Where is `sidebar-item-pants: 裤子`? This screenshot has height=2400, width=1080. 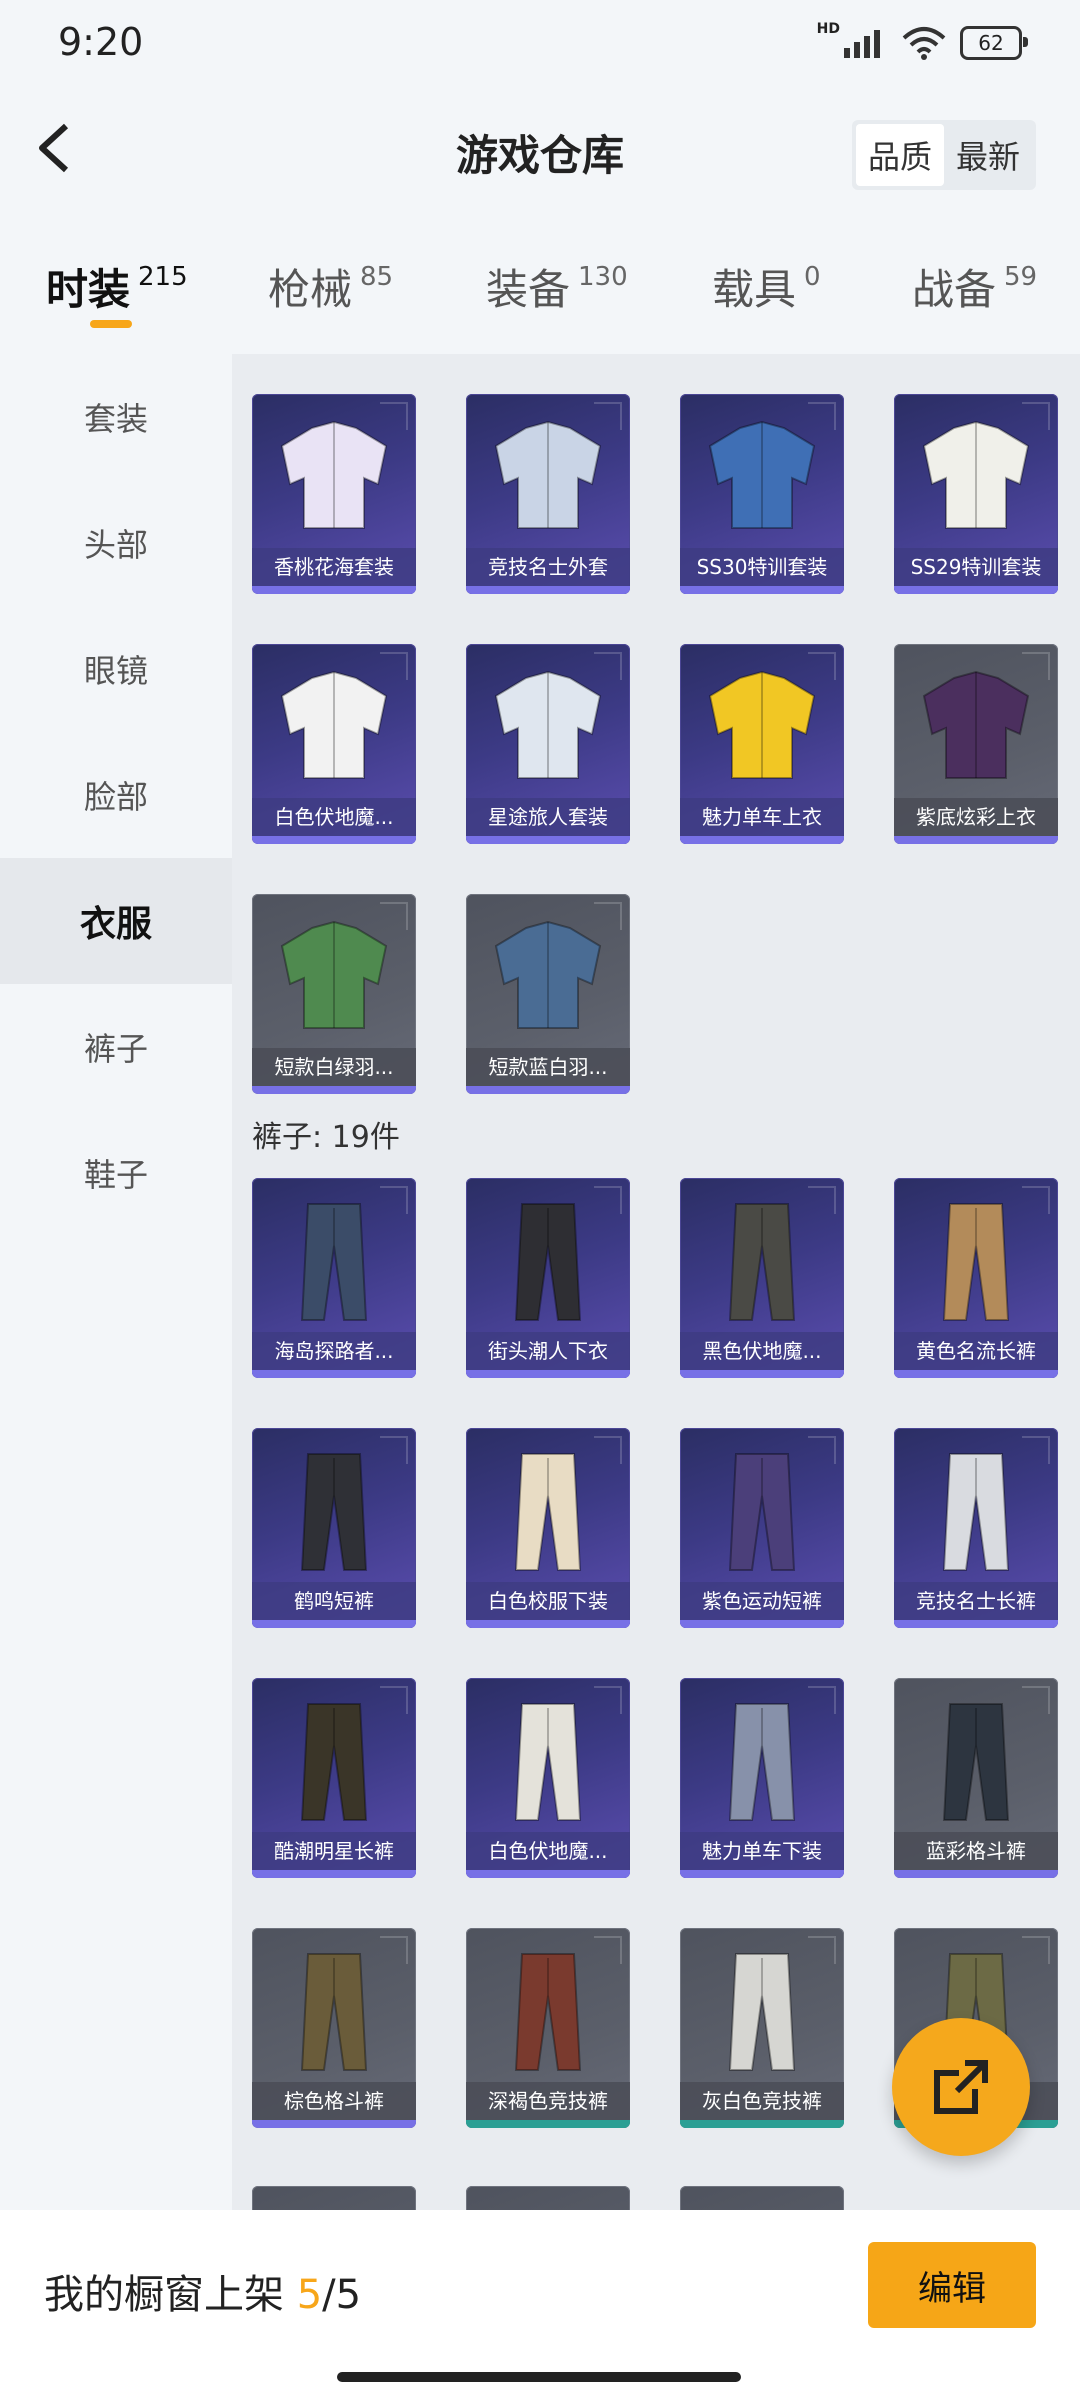
sidebar-item-pants: 裤子 is located at coordinates (116, 1047).